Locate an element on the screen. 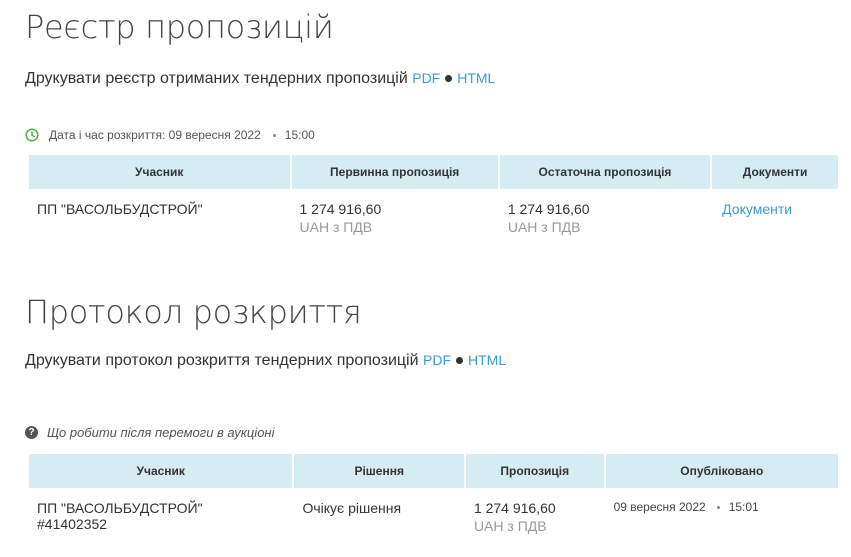 This screenshot has width=851, height=557. protocol-title: Протокол розкриття is located at coordinates (193, 312).